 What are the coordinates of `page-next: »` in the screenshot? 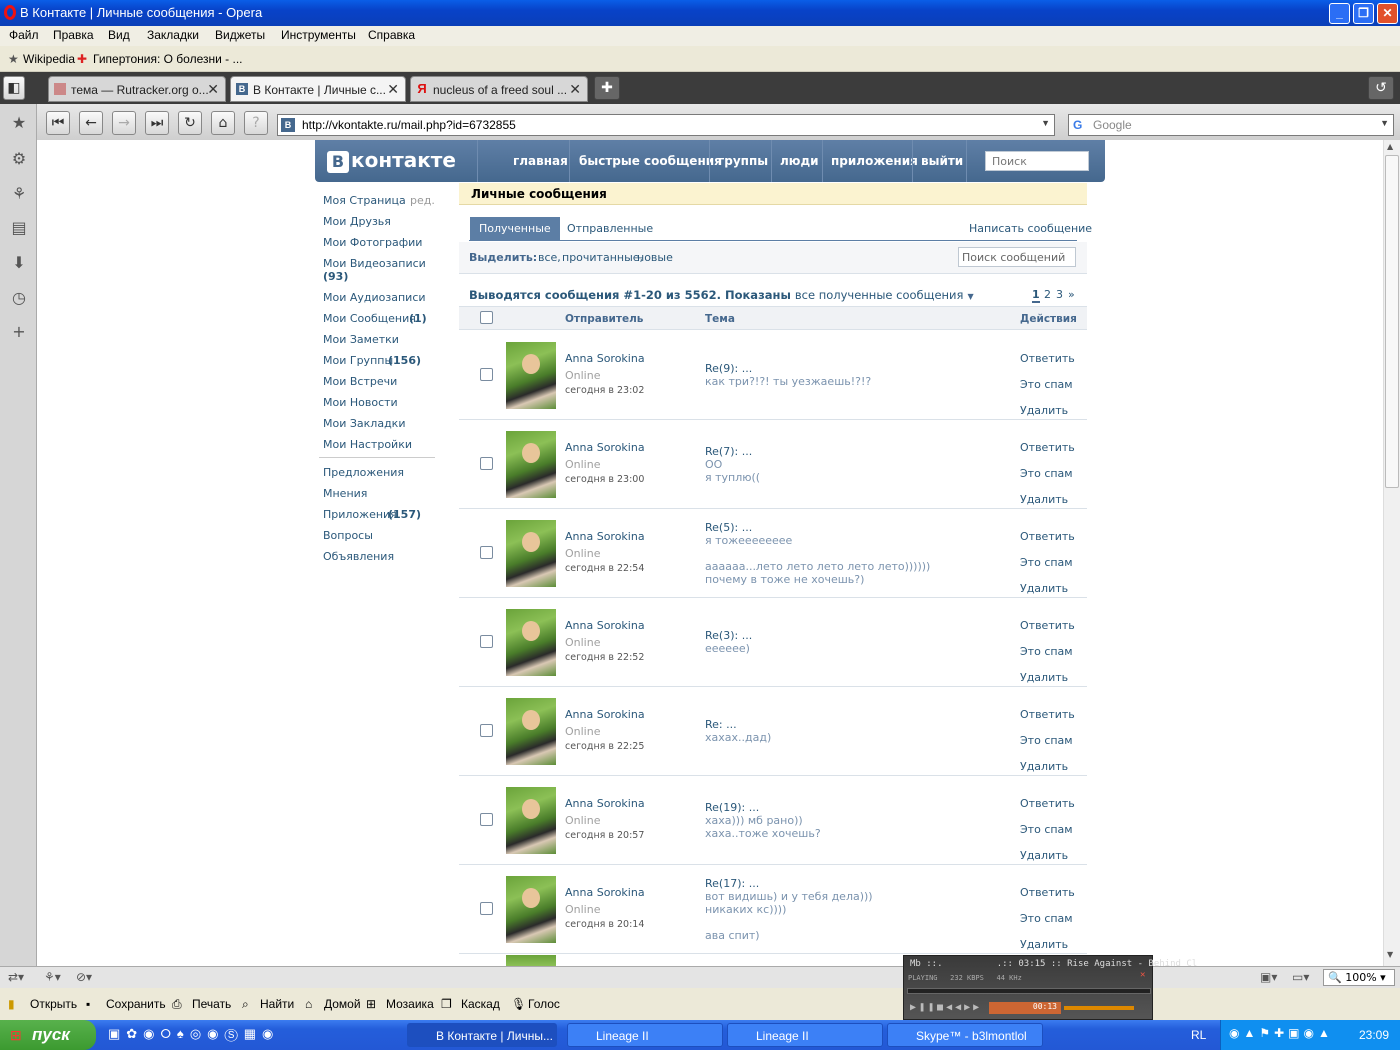 It's located at (1071, 294).